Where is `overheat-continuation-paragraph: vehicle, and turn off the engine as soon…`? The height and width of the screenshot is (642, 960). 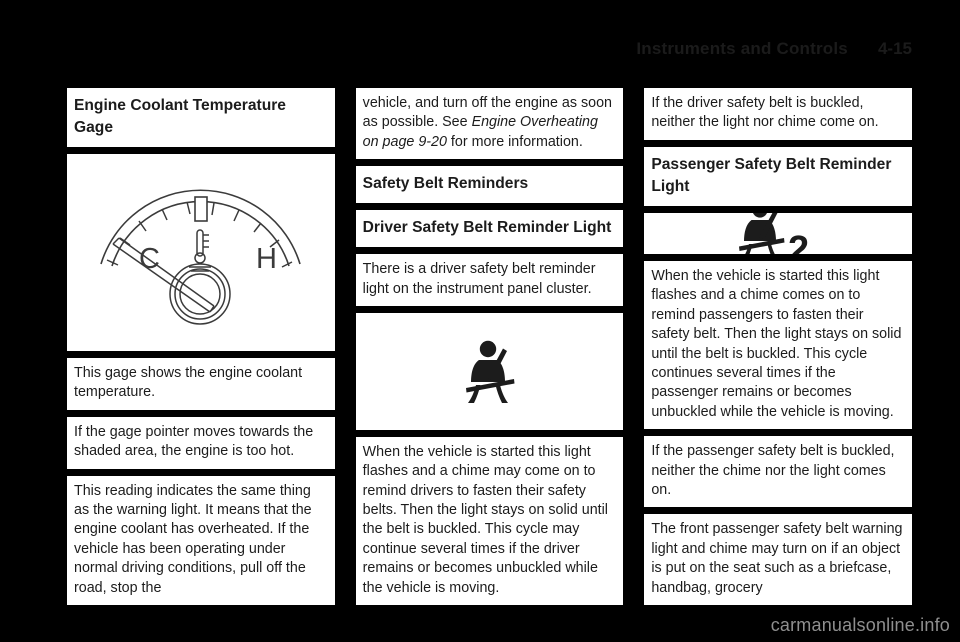
overheat-continuation-paragraph: vehicle, and turn off the engine as soon… is located at coordinates (489, 124).